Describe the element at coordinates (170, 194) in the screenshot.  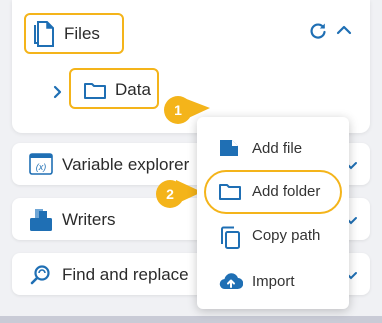
I see `step-badge-2: 2` at that location.